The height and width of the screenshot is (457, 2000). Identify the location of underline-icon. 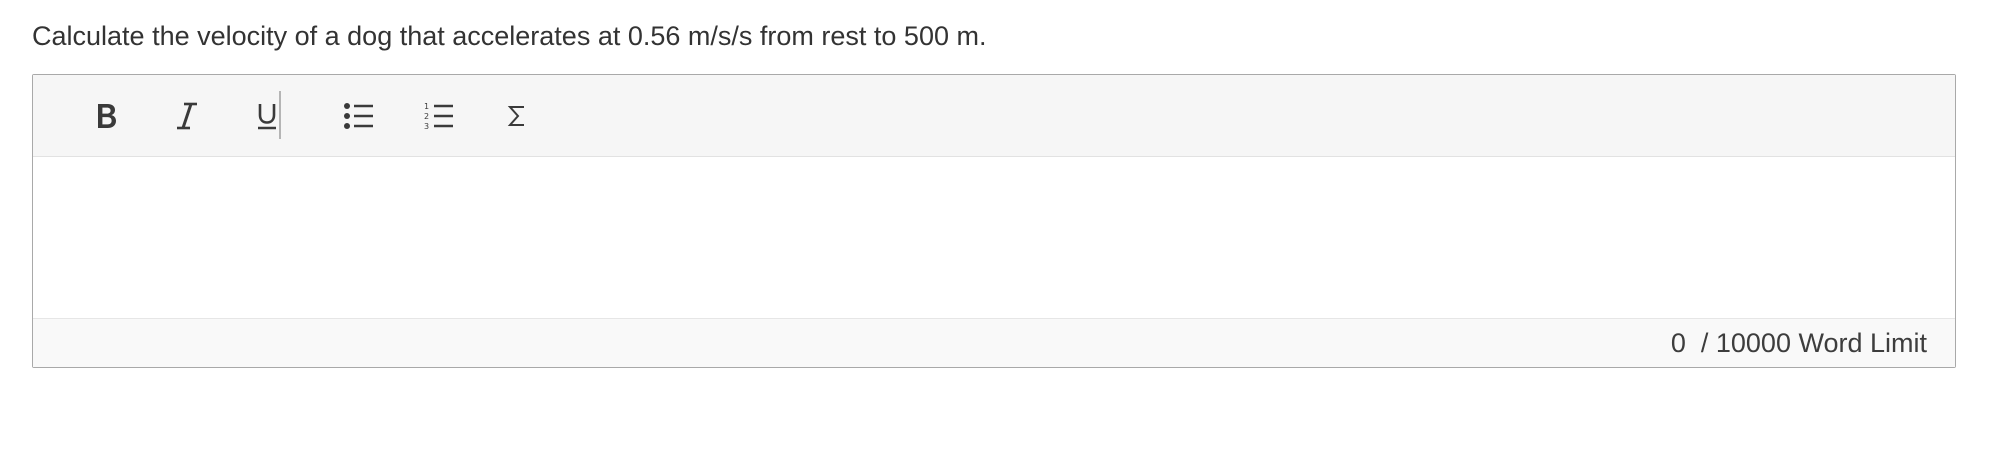
(267, 116).